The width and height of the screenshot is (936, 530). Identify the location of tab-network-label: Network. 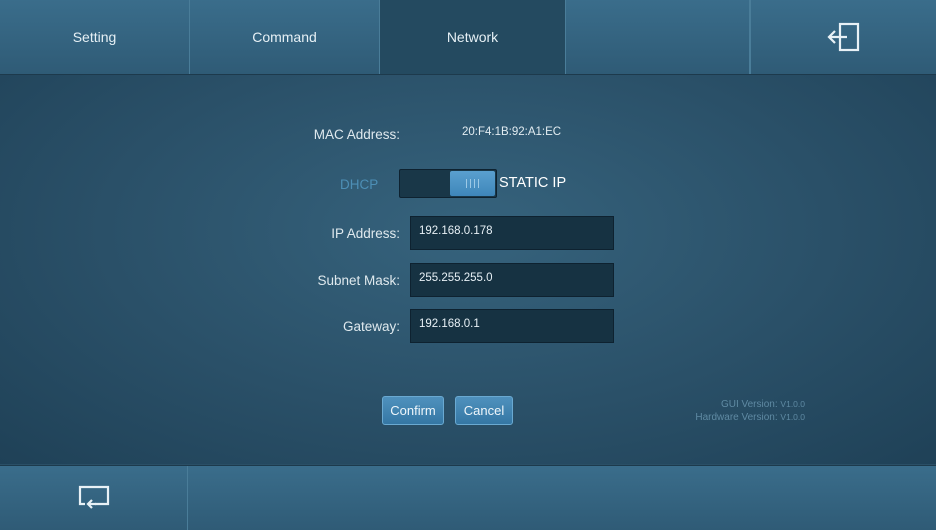
(472, 37).